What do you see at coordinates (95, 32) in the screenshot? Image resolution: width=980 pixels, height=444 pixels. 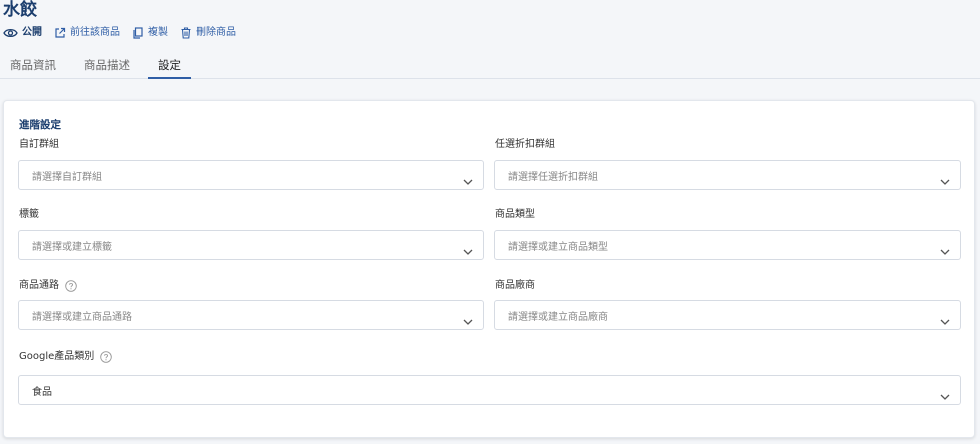 I see `goto-product-label: 前往該商品` at bounding box center [95, 32].